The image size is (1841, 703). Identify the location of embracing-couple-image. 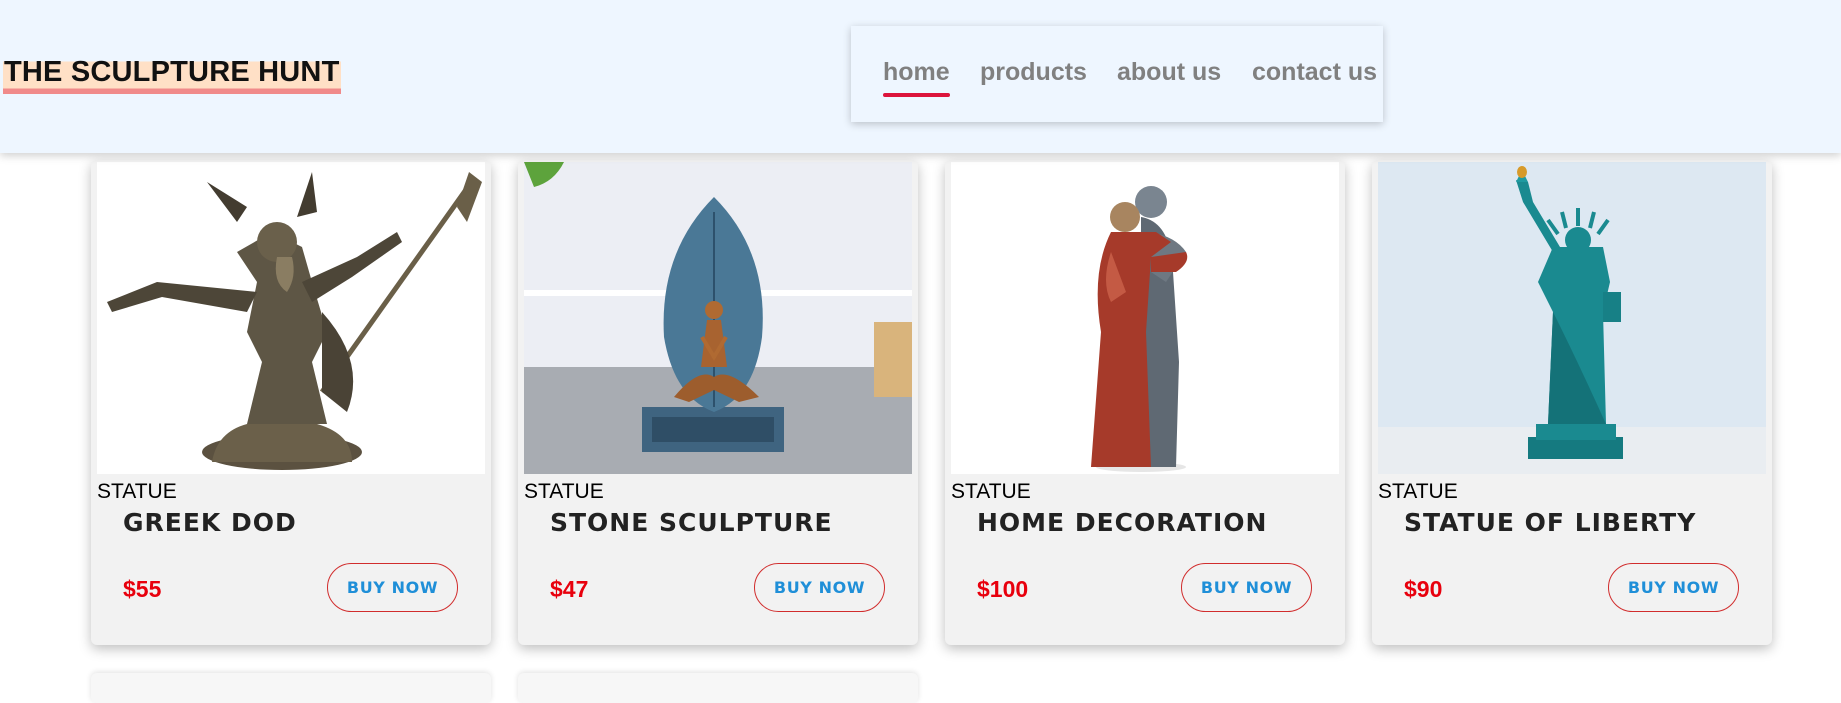
(1145, 318).